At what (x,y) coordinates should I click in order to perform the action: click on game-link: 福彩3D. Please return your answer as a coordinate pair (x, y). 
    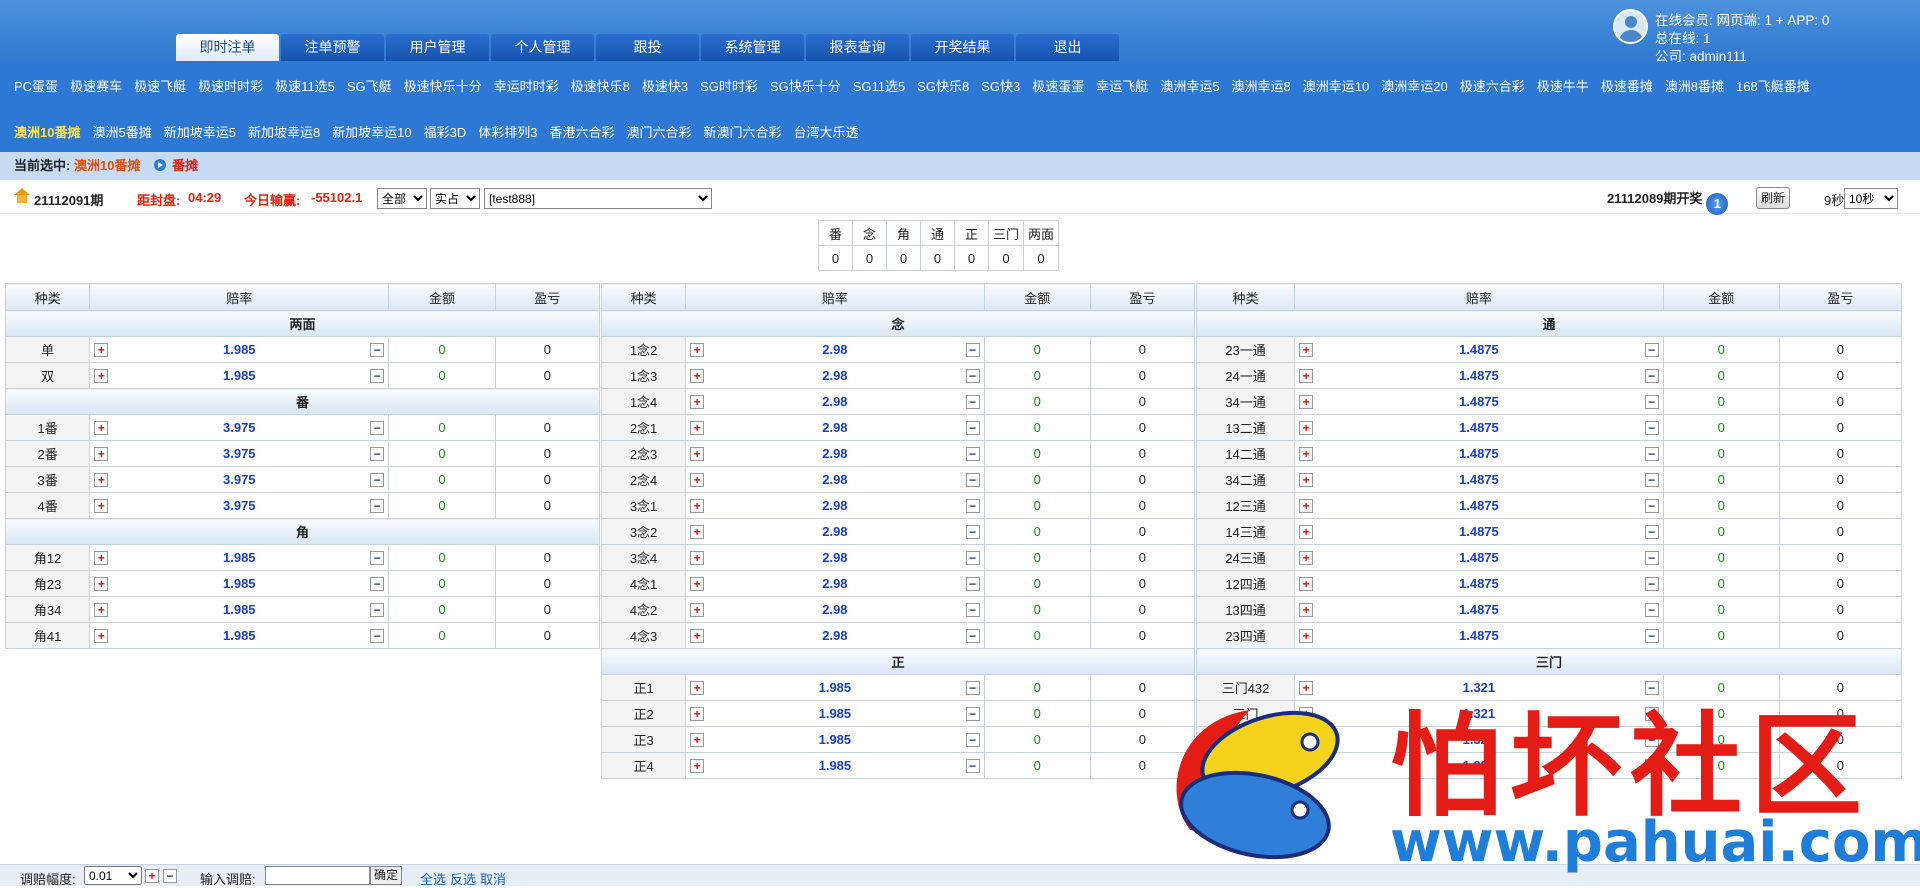
    Looking at the image, I should click on (445, 131).